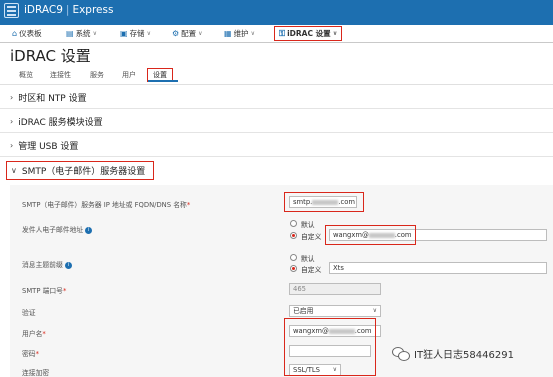 This screenshot has height=377, width=553. I want to click on subject-default-radio, so click(293, 257).